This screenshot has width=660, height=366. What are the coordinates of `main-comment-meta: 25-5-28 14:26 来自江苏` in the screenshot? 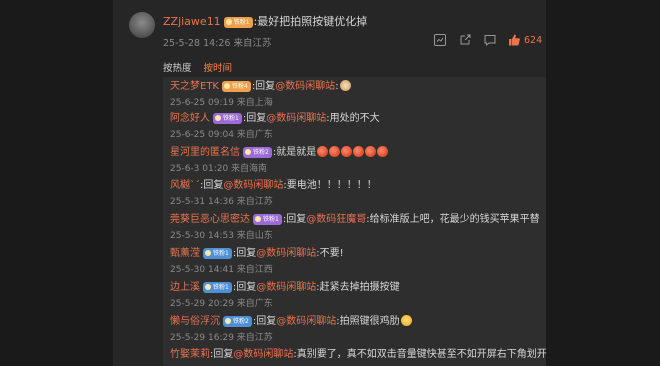 It's located at (217, 43).